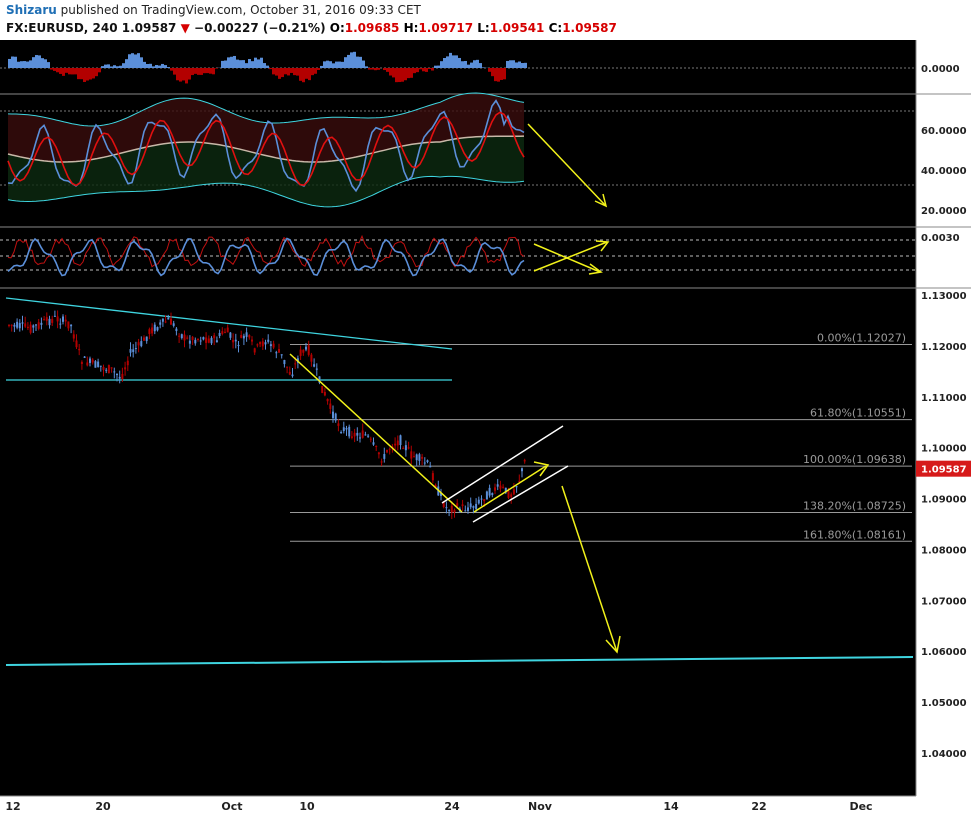  Describe the element at coordinates (12, 806) in the screenshot. I see `time-tick-label: 12` at that location.